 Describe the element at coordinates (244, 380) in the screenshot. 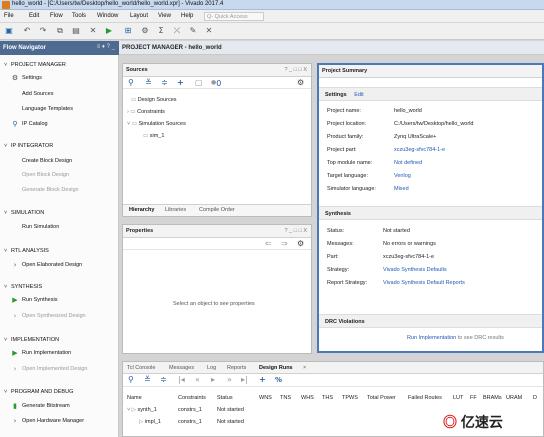

I see `last-icon: ▸|` at that location.